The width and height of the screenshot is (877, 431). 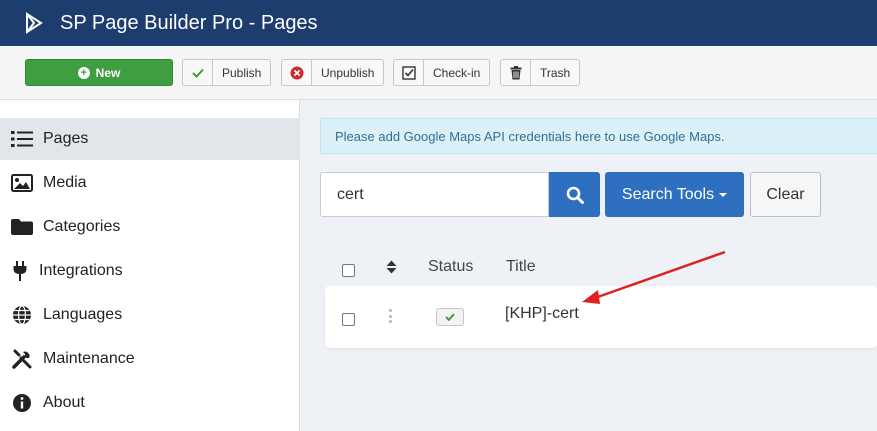 What do you see at coordinates (83, 314) in the screenshot?
I see `sidebar-item-label: Languages` at bounding box center [83, 314].